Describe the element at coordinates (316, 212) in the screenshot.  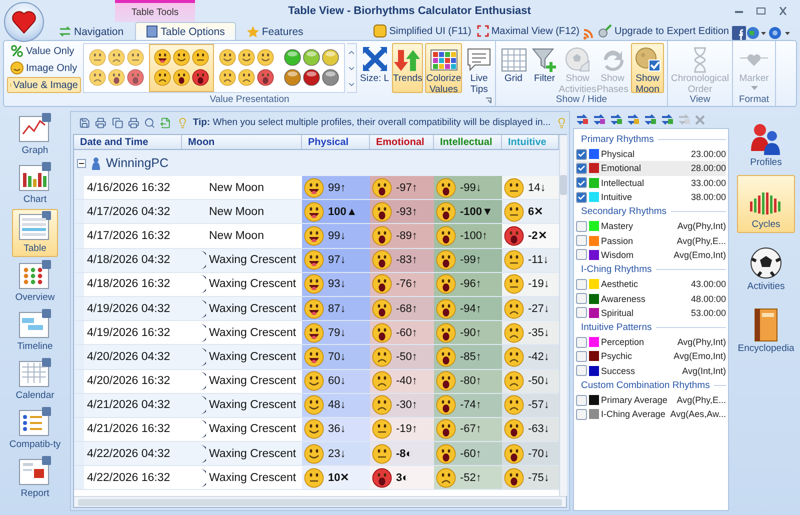
I see `table-row: 4/17/2026 04:32 New Moon 100▲ -93↑ -100▼ 6✕` at that location.